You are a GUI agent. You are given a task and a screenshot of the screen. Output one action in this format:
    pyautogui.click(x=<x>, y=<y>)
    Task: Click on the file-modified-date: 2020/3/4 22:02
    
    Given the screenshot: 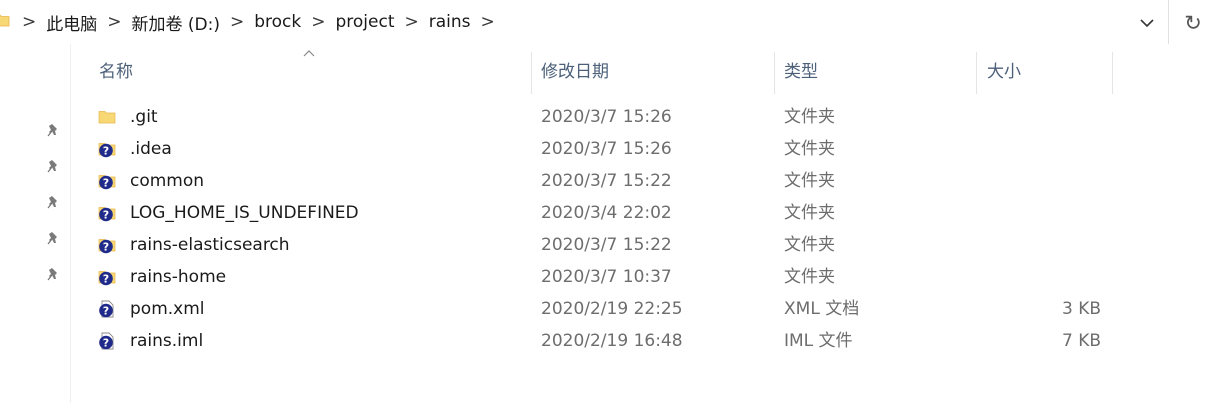 What is the action you would take?
    pyautogui.click(x=606, y=213)
    